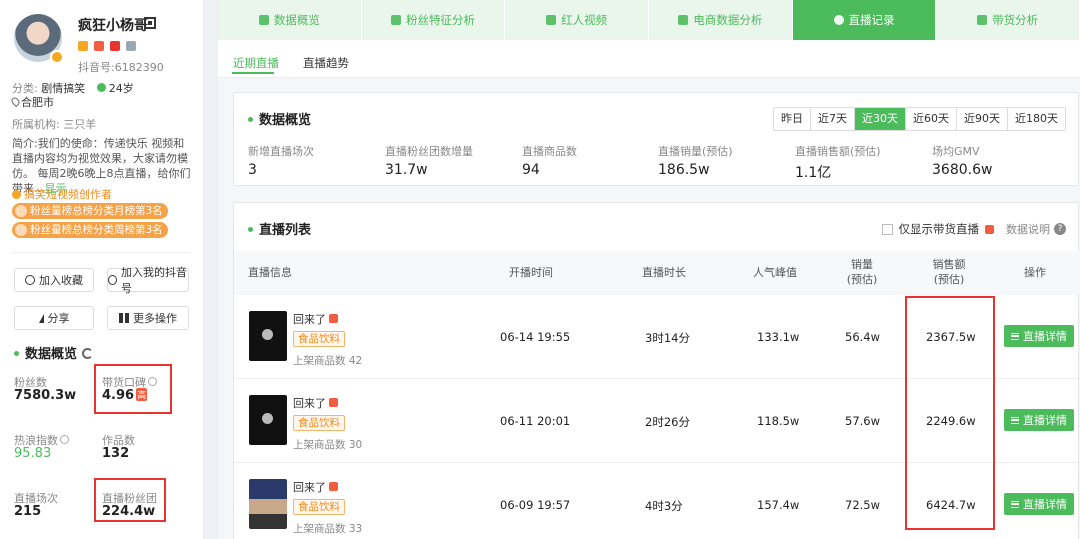 This screenshot has height=539, width=1080. Describe the element at coordinates (281, 160) in the screenshot. I see `kpi-new-live: 新增直播场次 3` at that location.